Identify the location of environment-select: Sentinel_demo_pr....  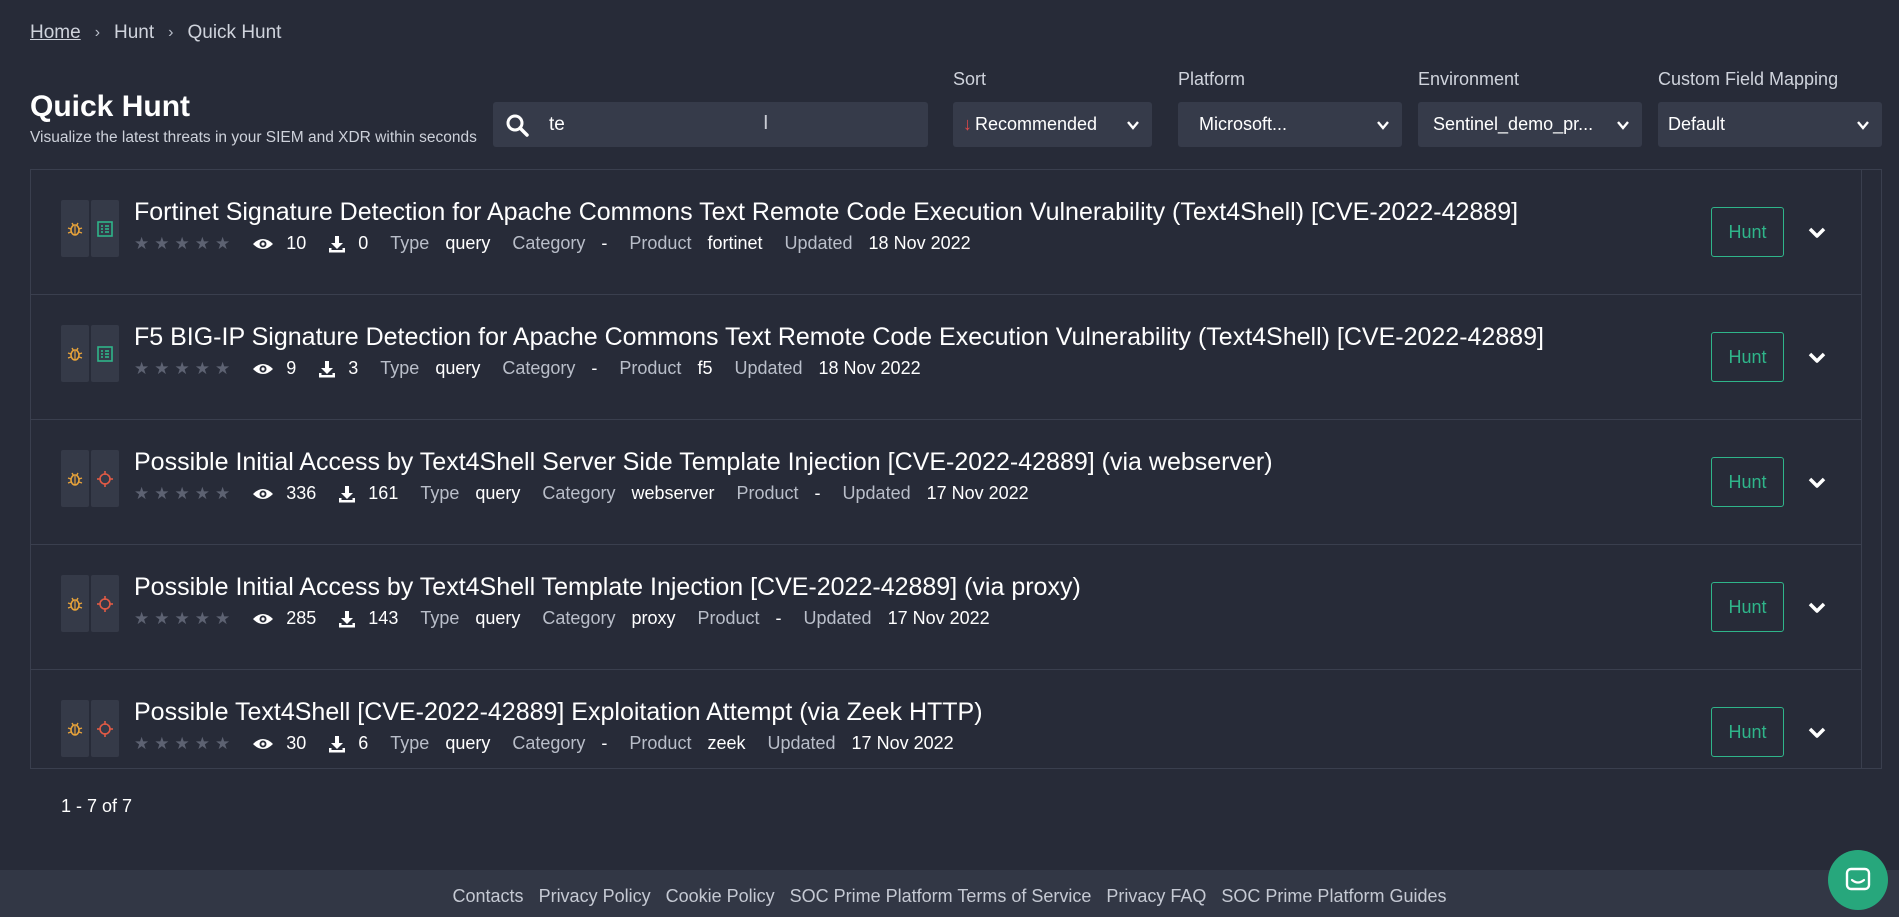
(1530, 124).